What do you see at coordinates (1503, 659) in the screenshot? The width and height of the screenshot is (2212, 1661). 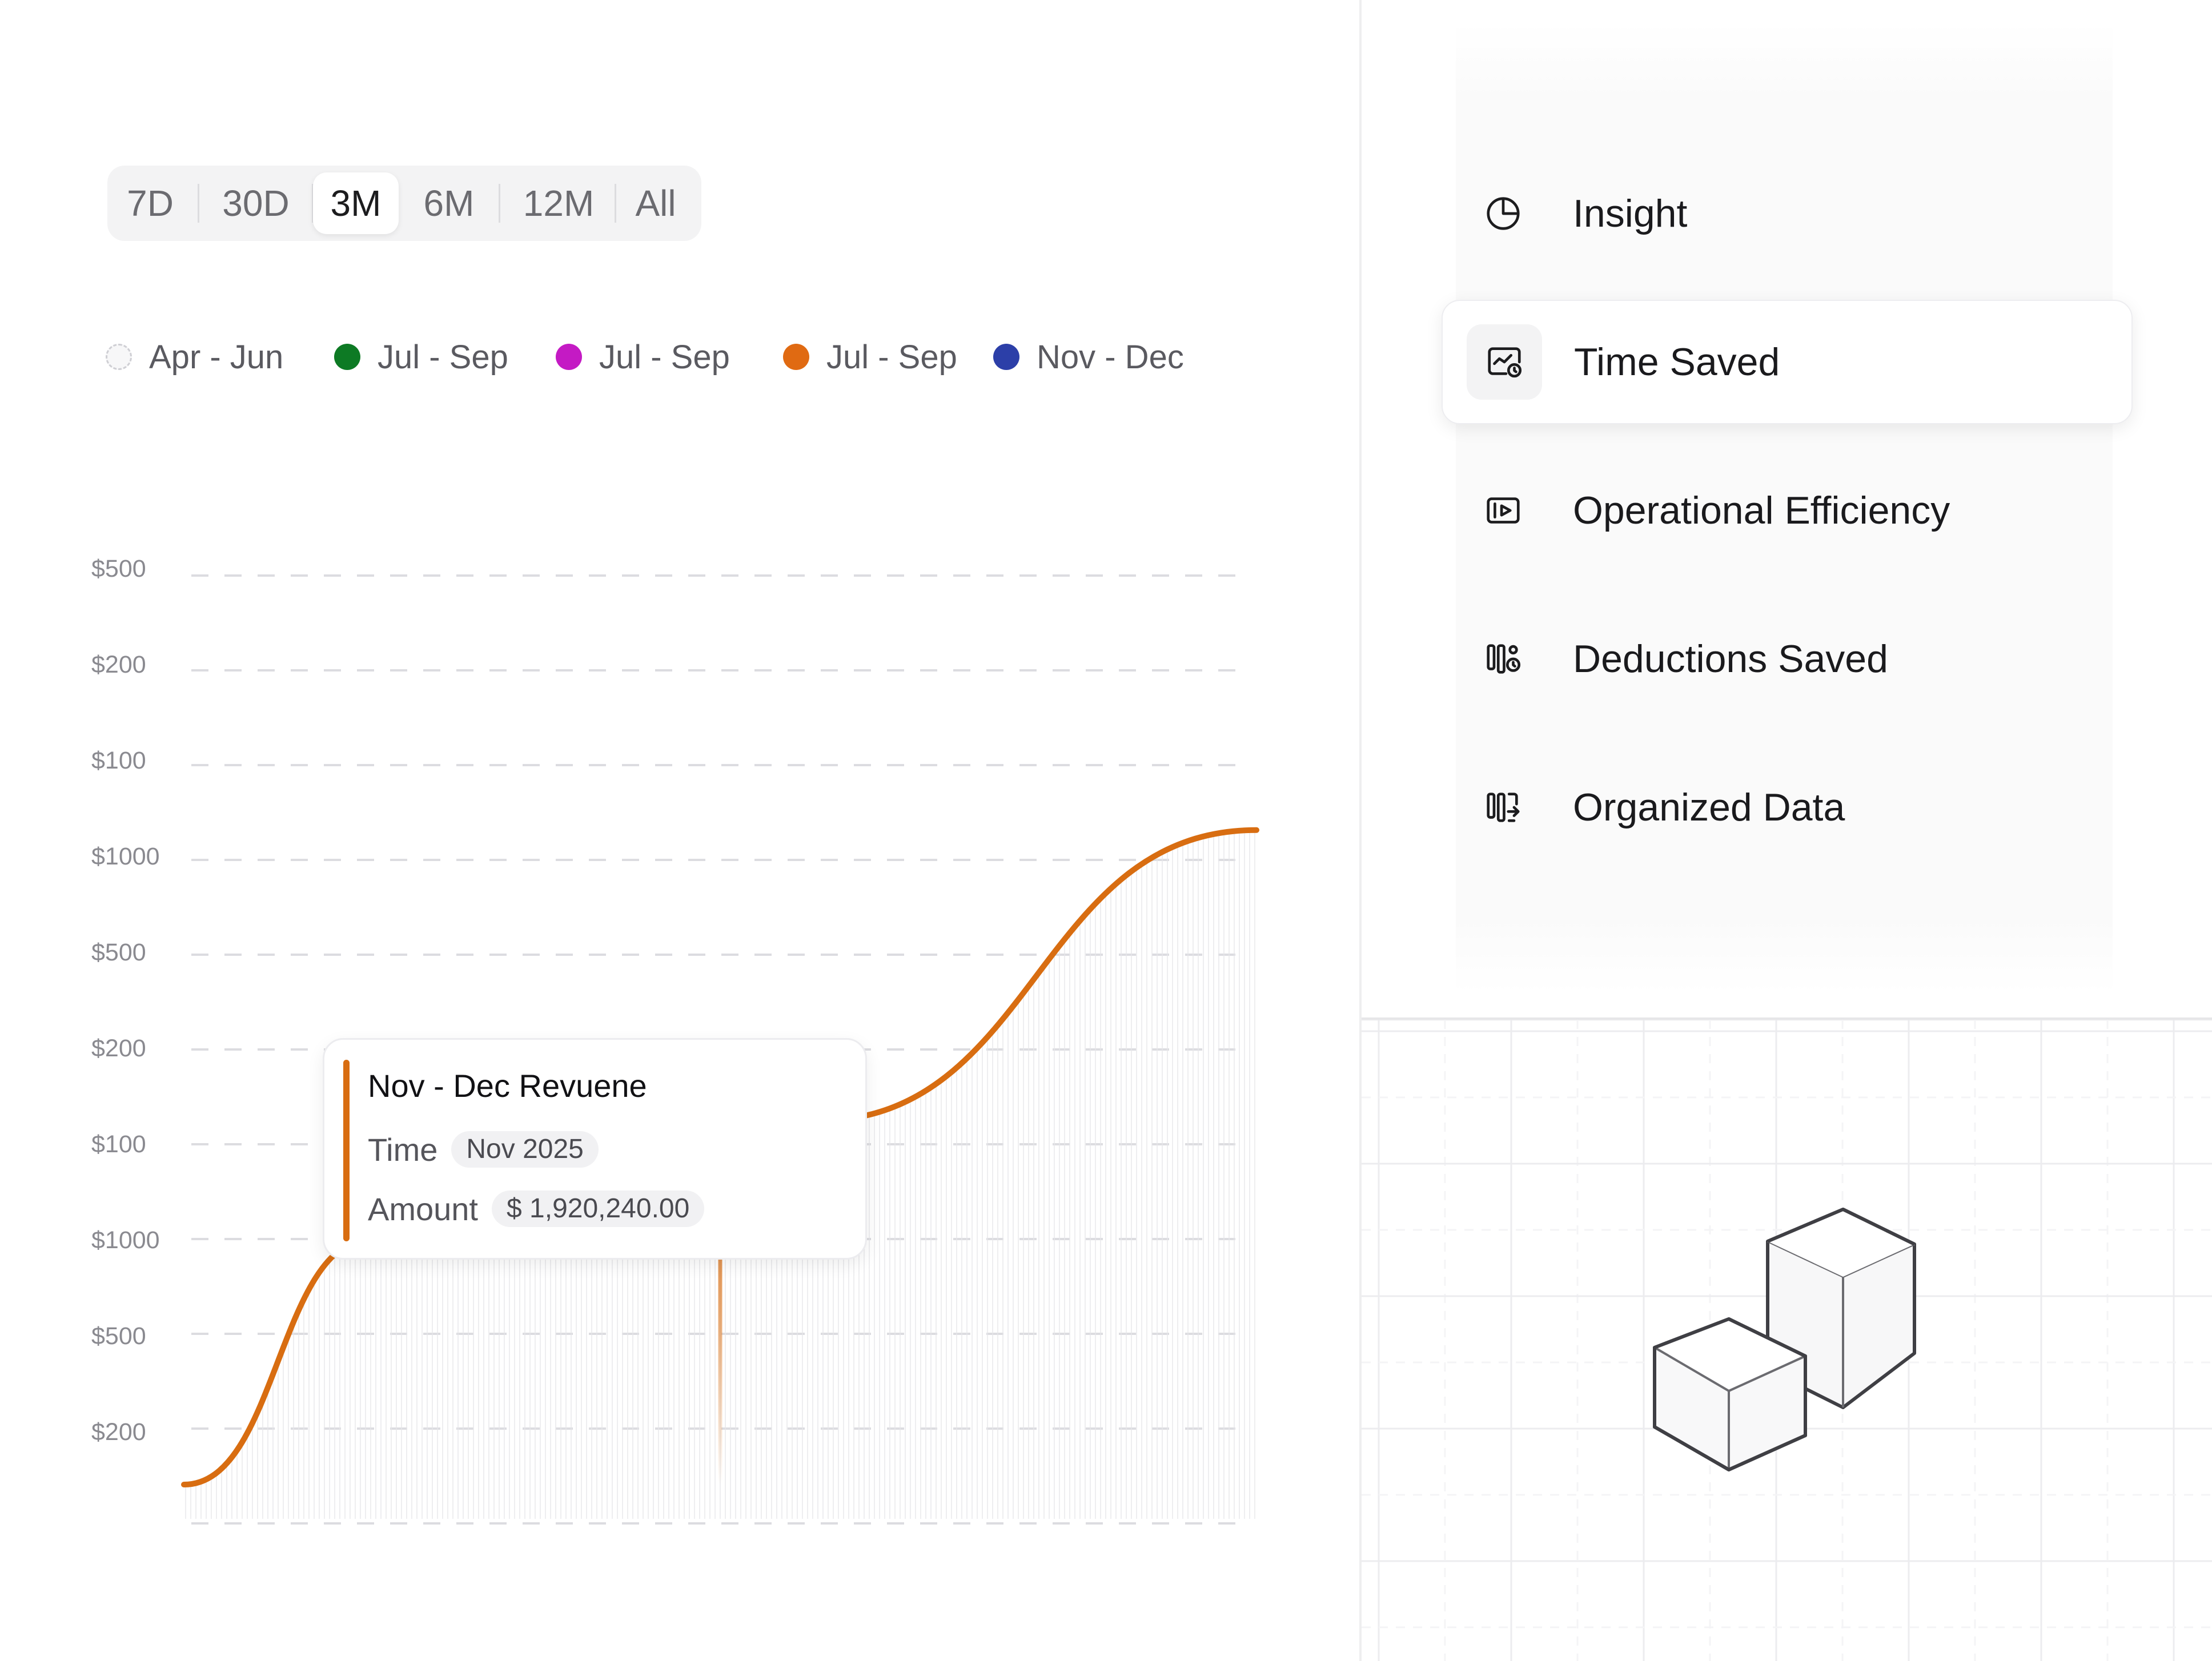 I see `deductions-icon` at bounding box center [1503, 659].